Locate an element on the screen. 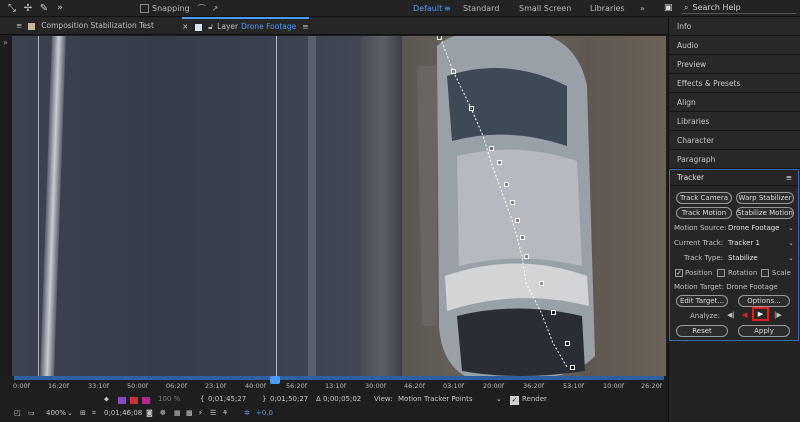  region-of-interest-icon: ▦ is located at coordinates (177, 413).